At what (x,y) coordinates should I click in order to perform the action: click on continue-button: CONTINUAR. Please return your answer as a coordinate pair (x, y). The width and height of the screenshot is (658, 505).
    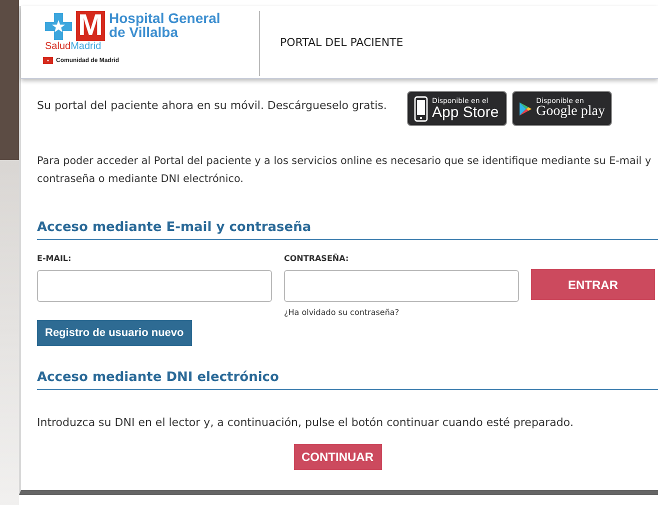
    Looking at the image, I should click on (338, 457).